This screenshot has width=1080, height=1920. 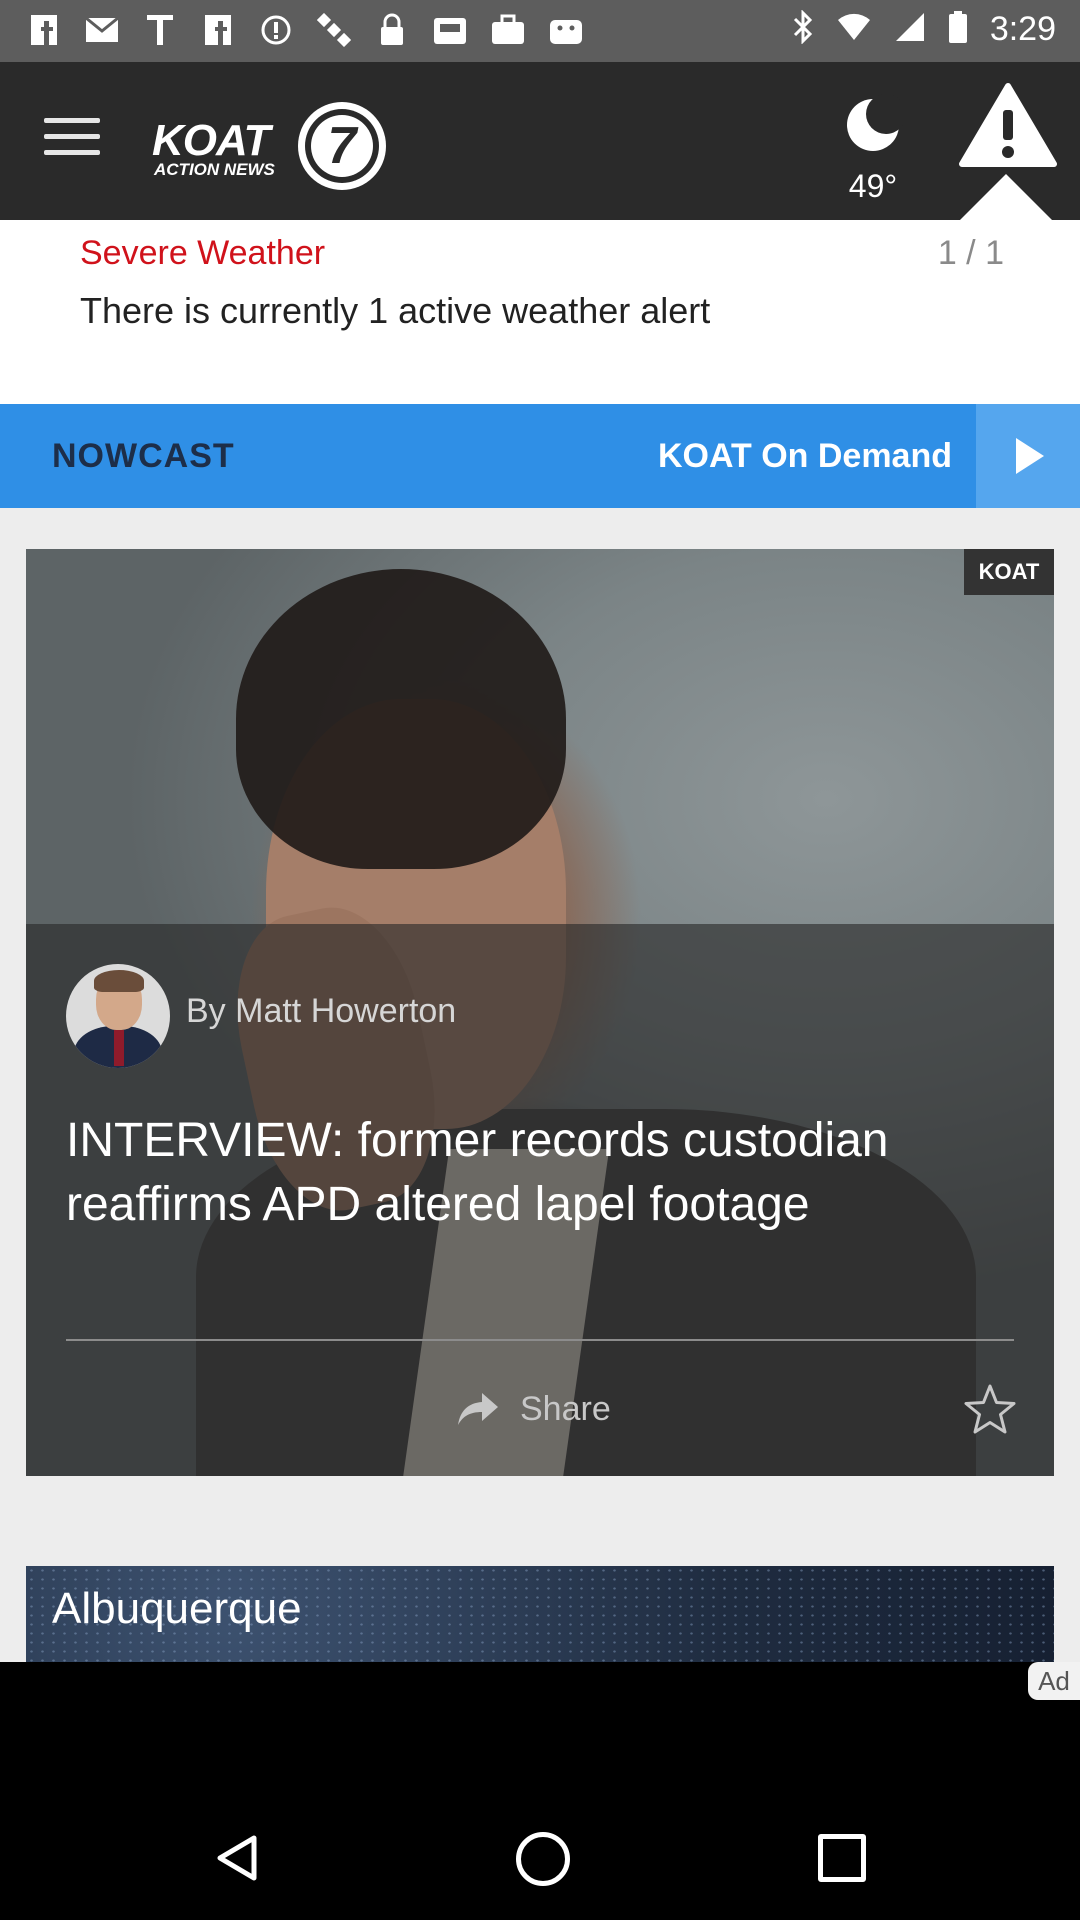 I want to click on inbox-icon, so click(x=450, y=30).